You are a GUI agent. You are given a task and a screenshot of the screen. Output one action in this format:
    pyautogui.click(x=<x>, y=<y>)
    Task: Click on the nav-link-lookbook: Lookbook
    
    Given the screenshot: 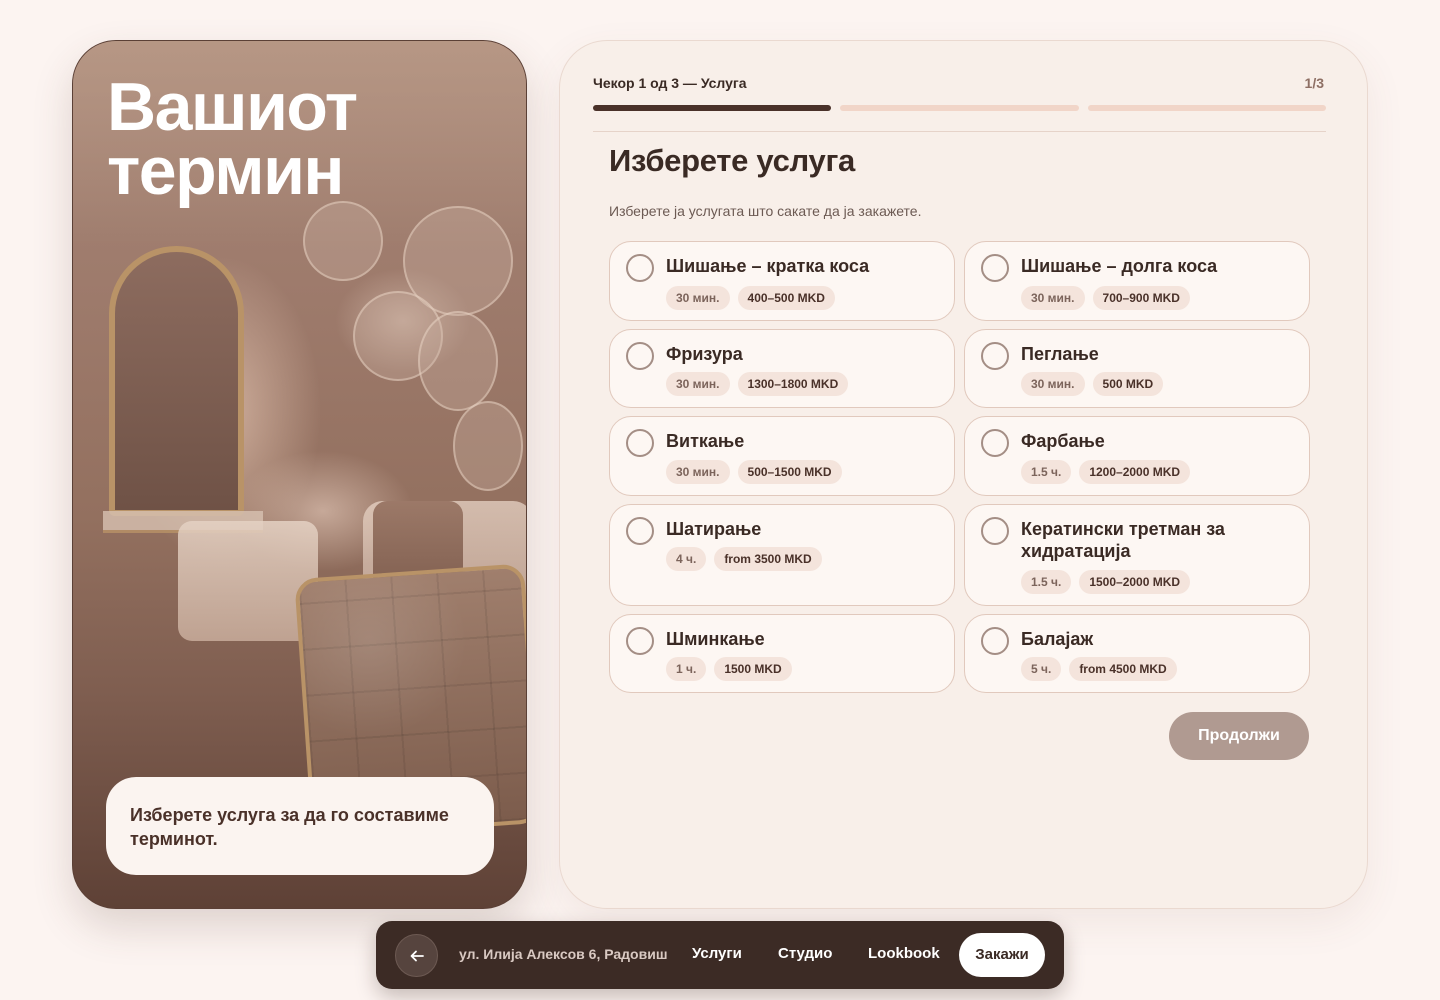 What is the action you would take?
    pyautogui.click(x=904, y=953)
    